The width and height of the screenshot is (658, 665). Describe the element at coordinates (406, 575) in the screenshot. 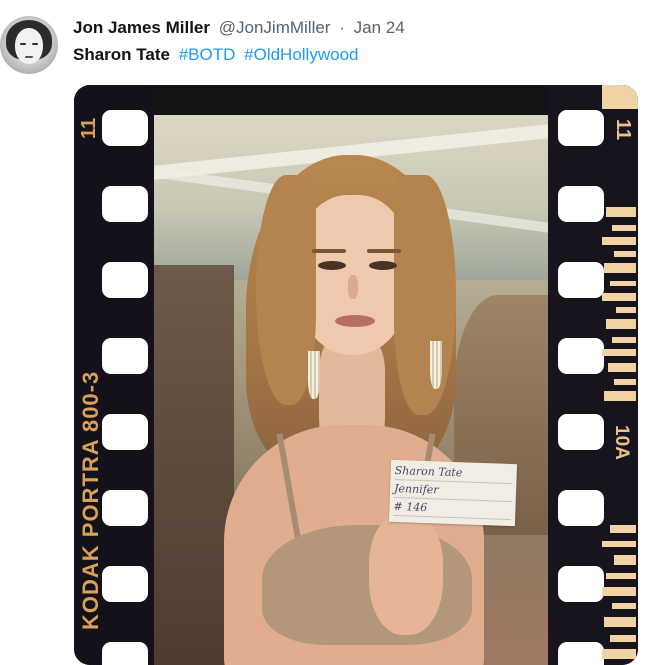

I see `portrait-hand` at that location.